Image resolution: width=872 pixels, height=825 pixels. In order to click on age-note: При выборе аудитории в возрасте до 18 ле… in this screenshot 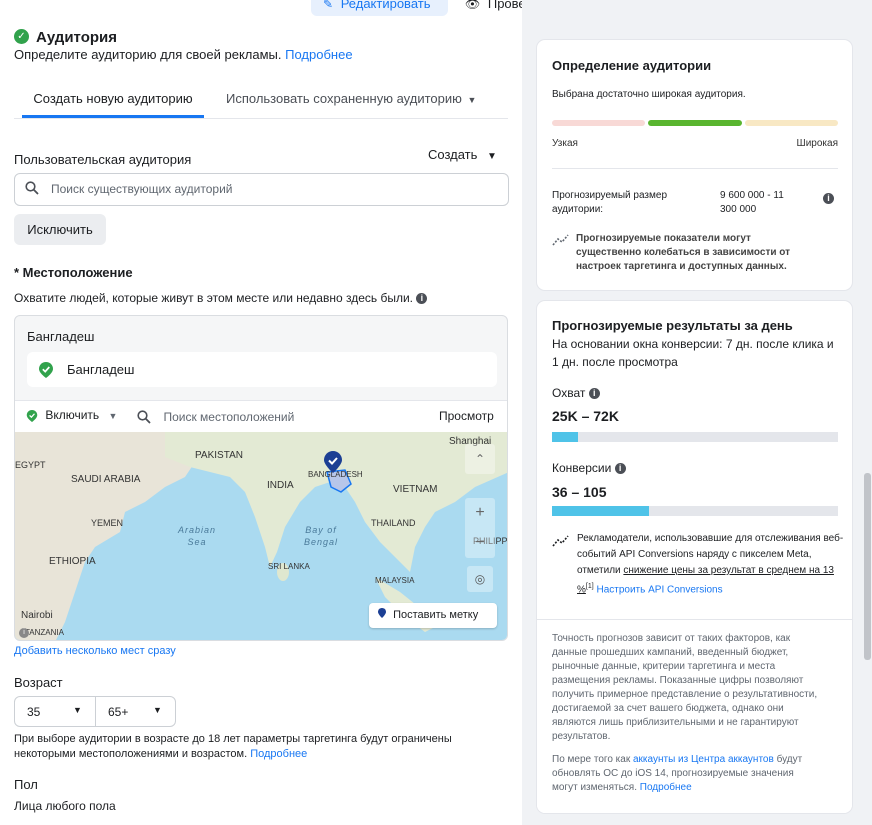, I will do `click(233, 746)`.